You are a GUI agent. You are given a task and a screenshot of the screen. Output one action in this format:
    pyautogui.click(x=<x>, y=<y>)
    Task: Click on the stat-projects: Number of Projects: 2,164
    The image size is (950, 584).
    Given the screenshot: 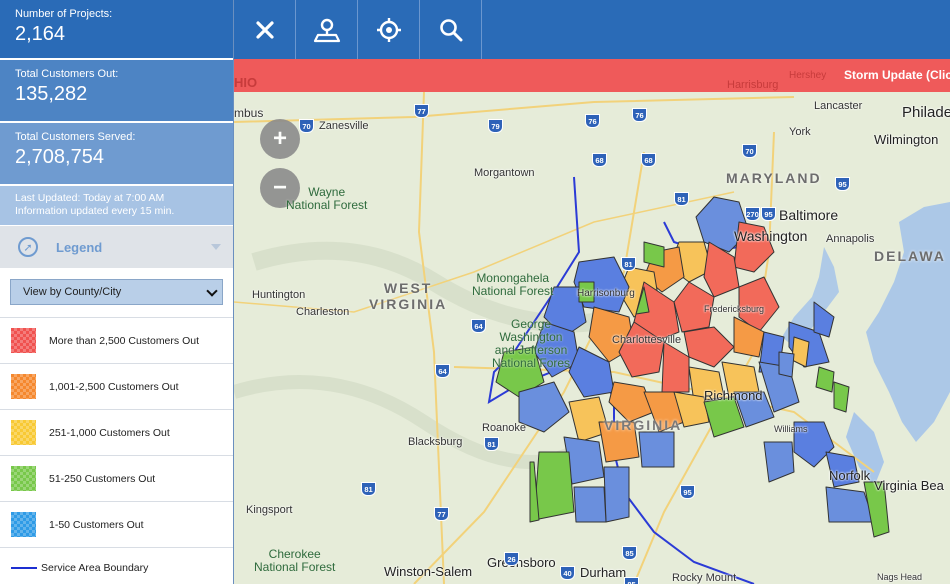 What is the action you would take?
    pyautogui.click(x=116, y=30)
    